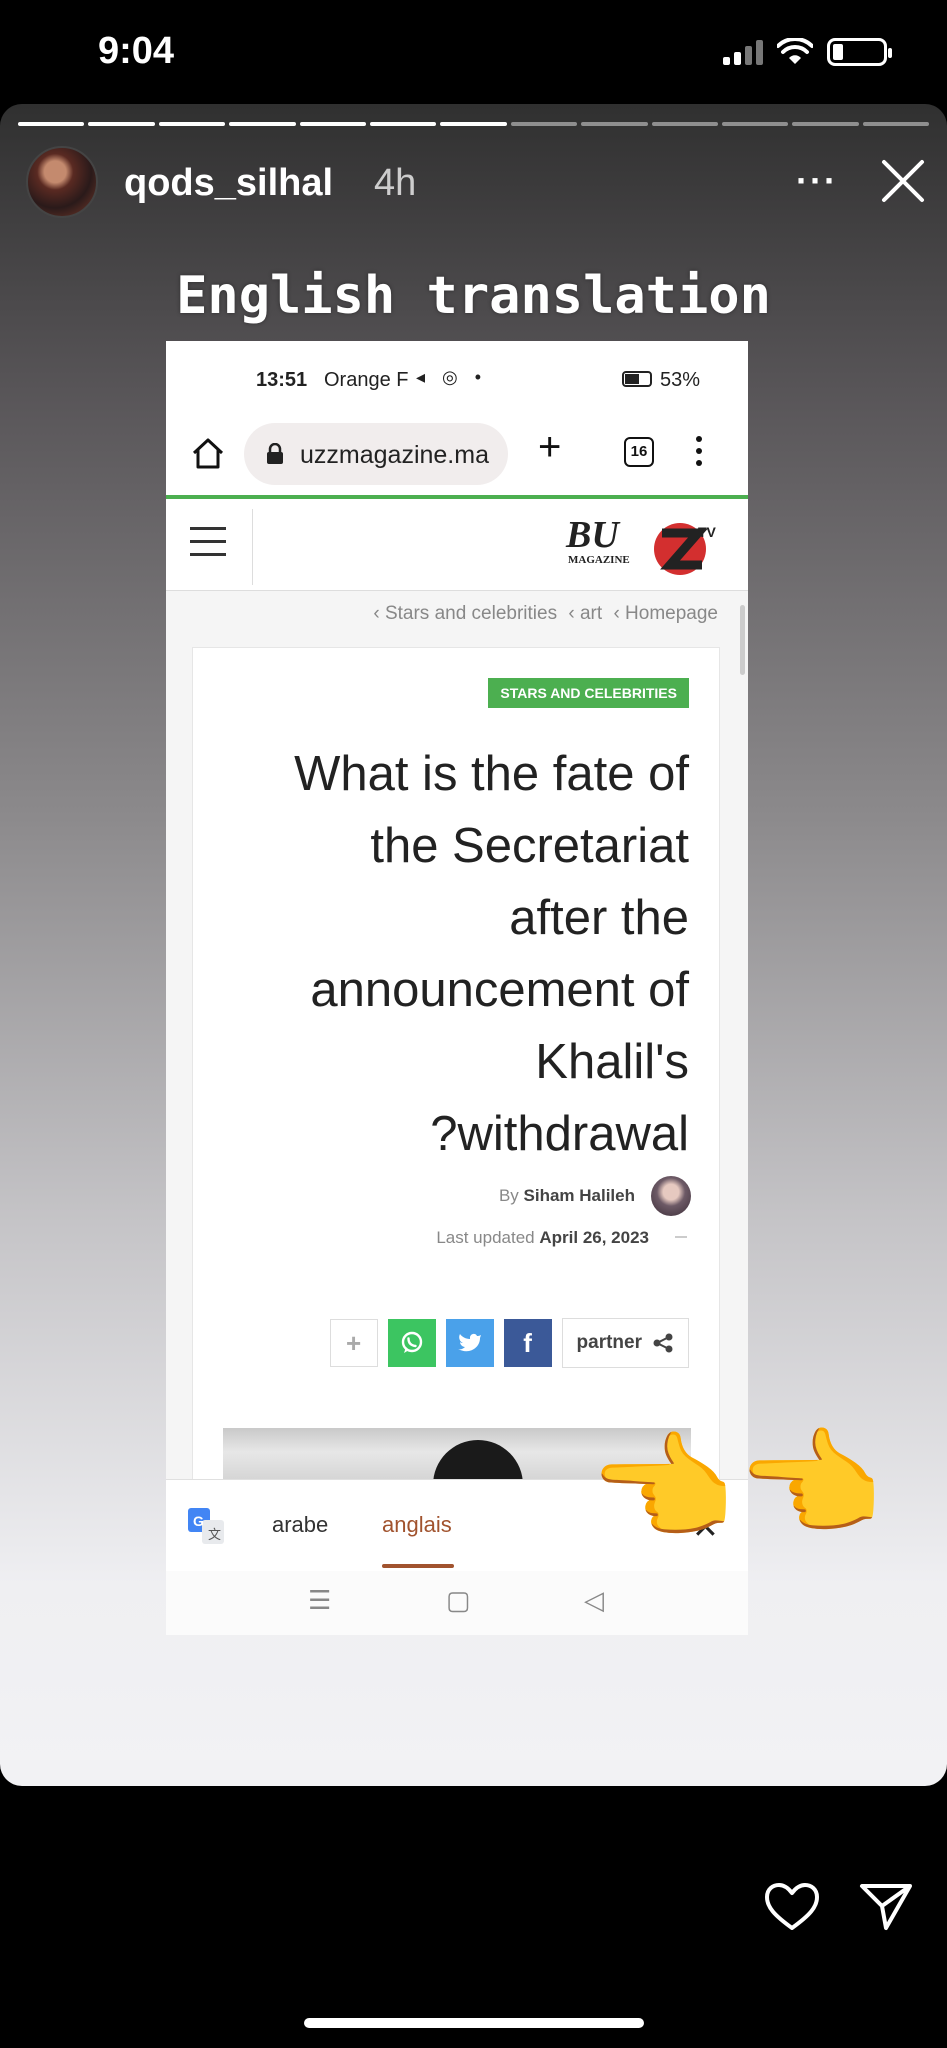 This screenshot has width=947, height=2048. I want to click on target-language-tab: anglais, so click(417, 1525).